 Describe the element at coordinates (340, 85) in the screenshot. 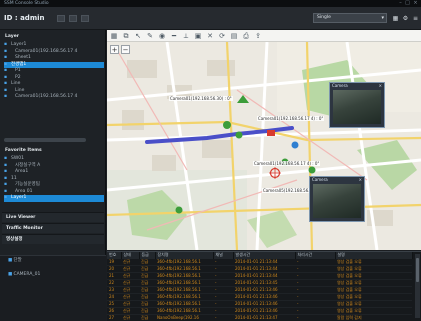

I see `popup-title: Camera` at that location.